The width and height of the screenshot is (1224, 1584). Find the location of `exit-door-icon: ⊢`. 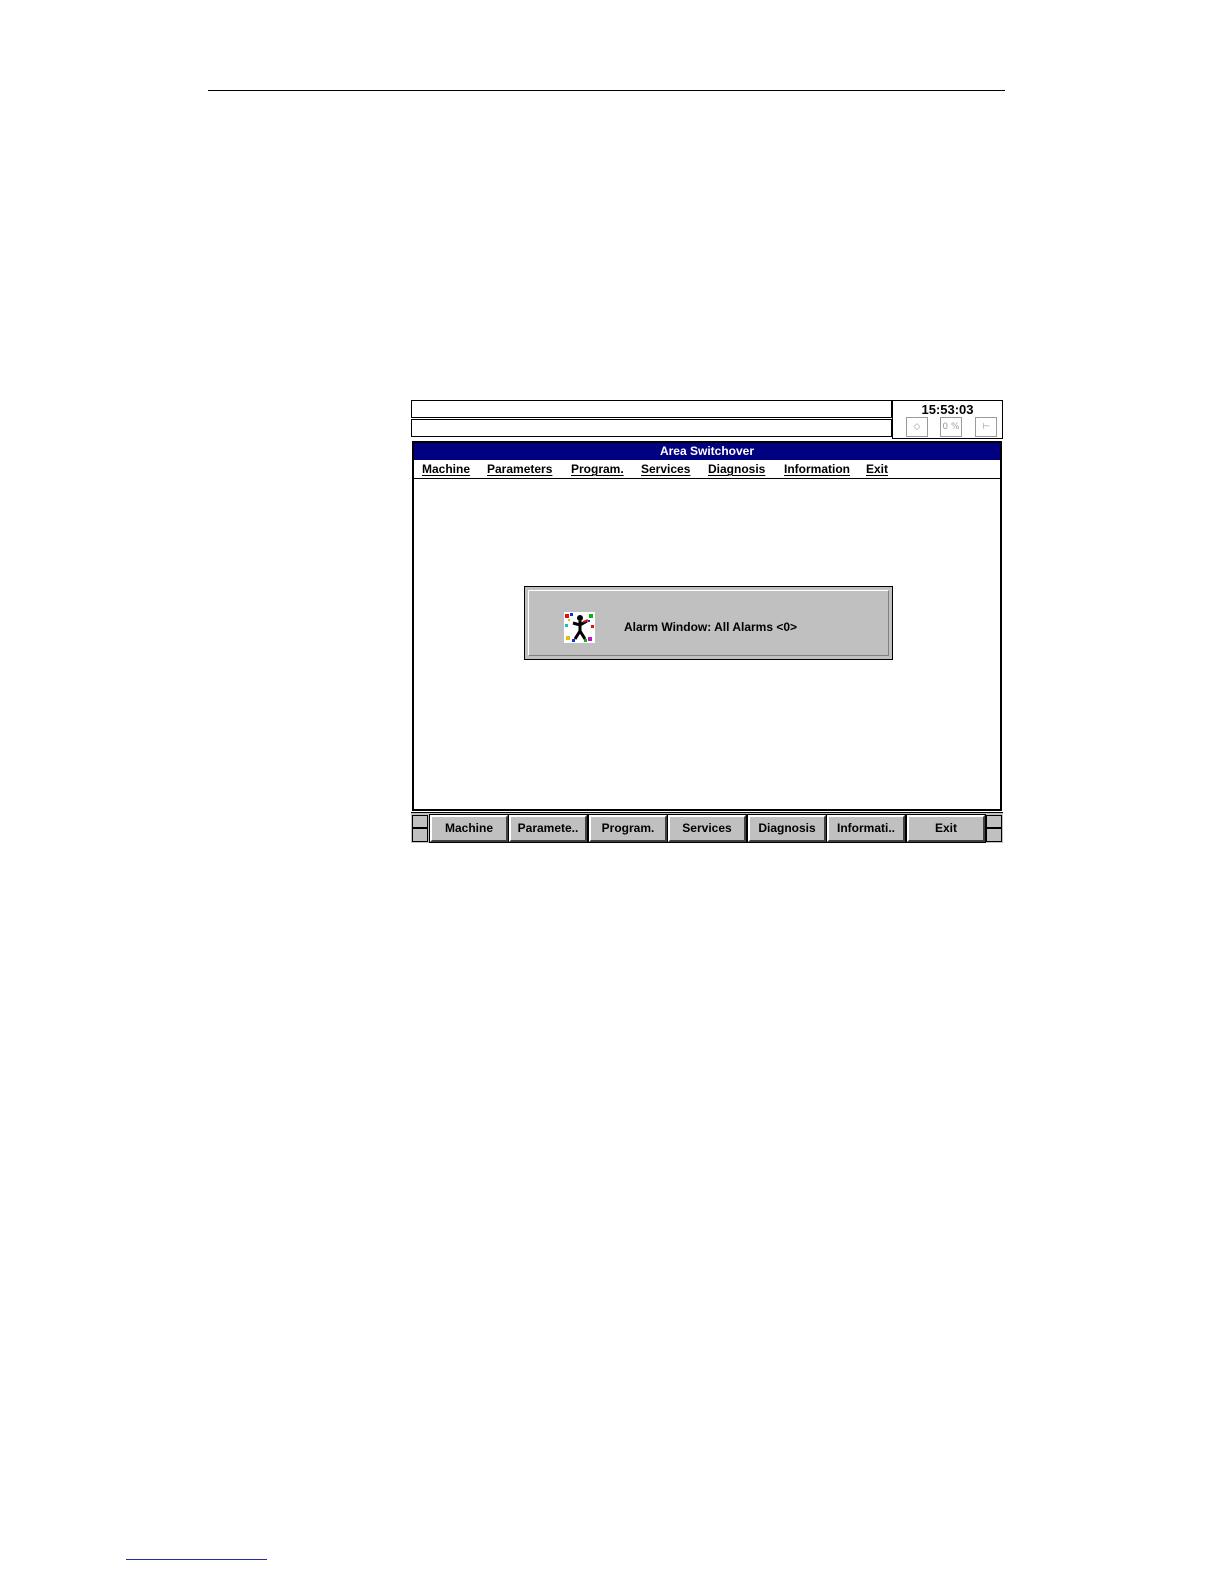

exit-door-icon: ⊢ is located at coordinates (986, 427).